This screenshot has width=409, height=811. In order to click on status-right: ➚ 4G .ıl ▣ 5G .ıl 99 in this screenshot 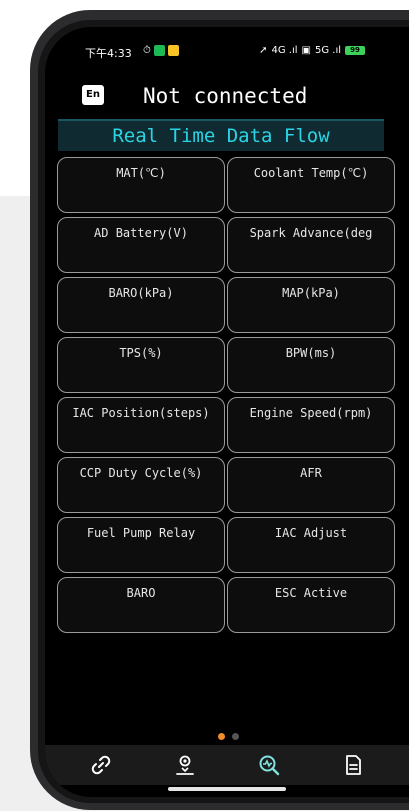, I will do `click(312, 50)`.